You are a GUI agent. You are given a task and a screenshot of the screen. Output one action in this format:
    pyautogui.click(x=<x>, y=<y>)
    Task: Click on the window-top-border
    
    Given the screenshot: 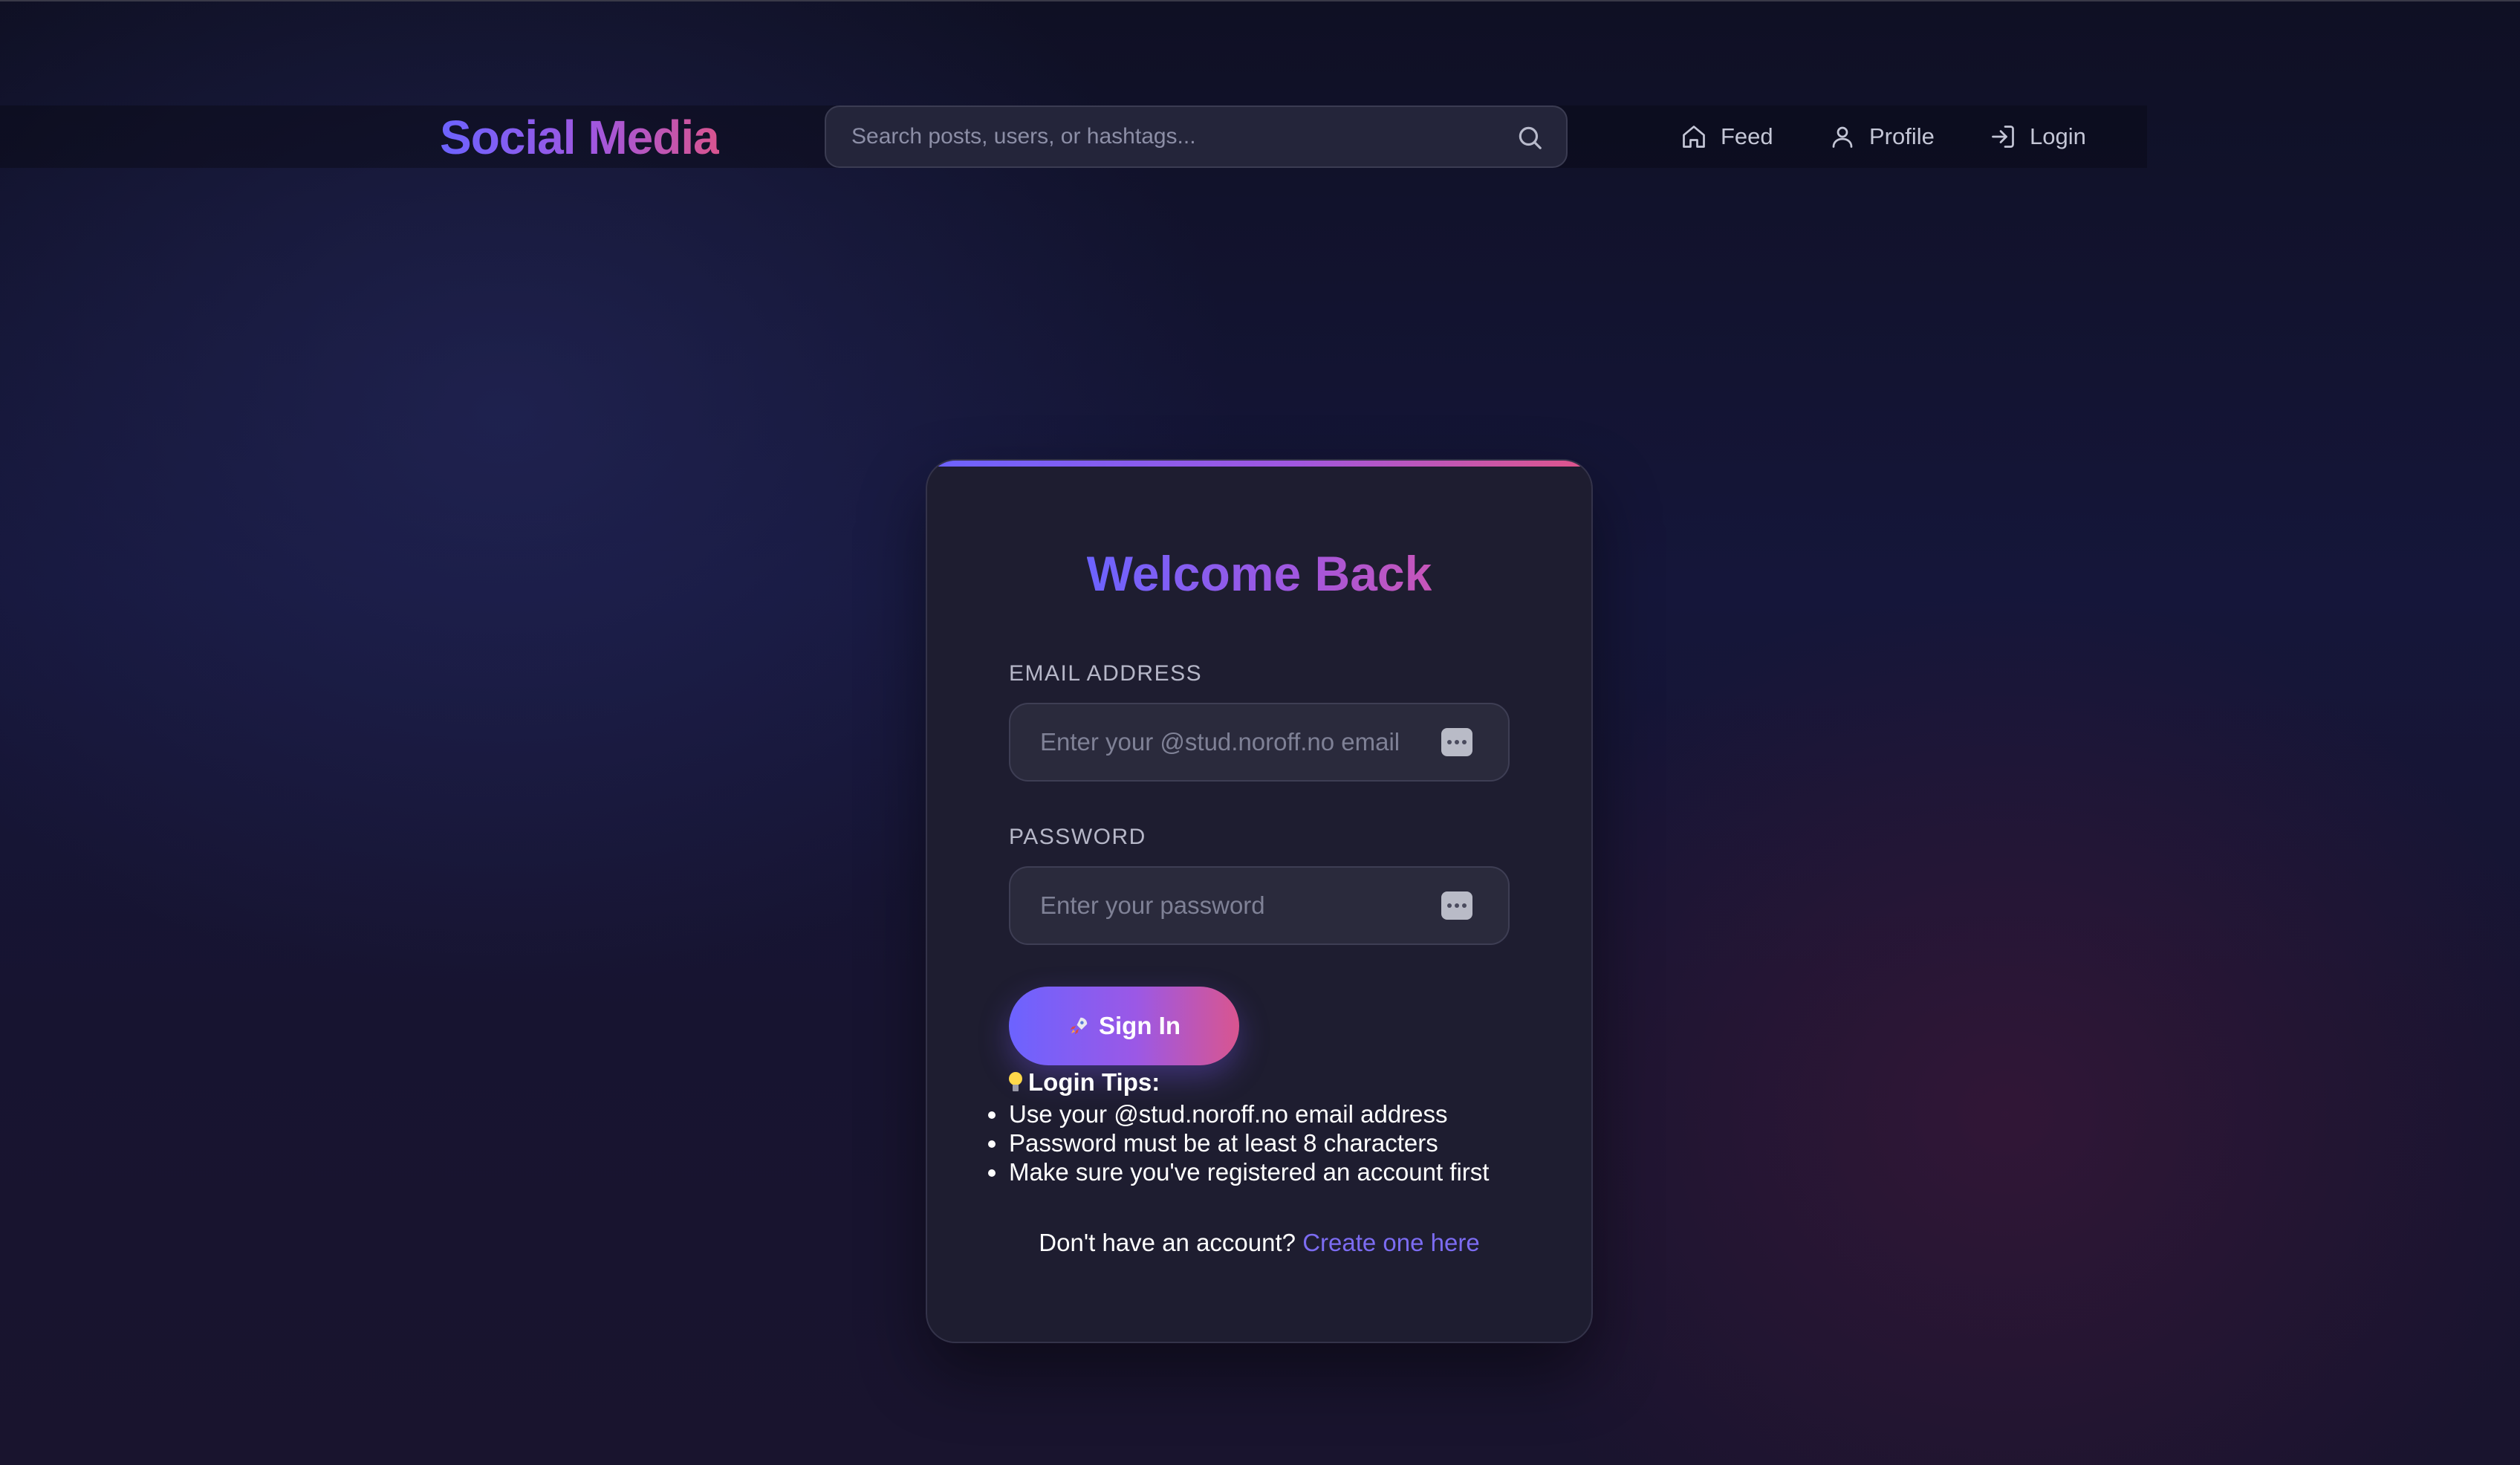 What is the action you would take?
    pyautogui.click(x=1260, y=0)
    